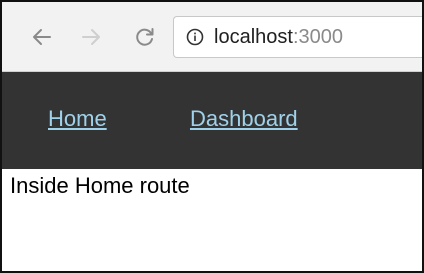  I want to click on arrow-left-icon, so click(42, 37).